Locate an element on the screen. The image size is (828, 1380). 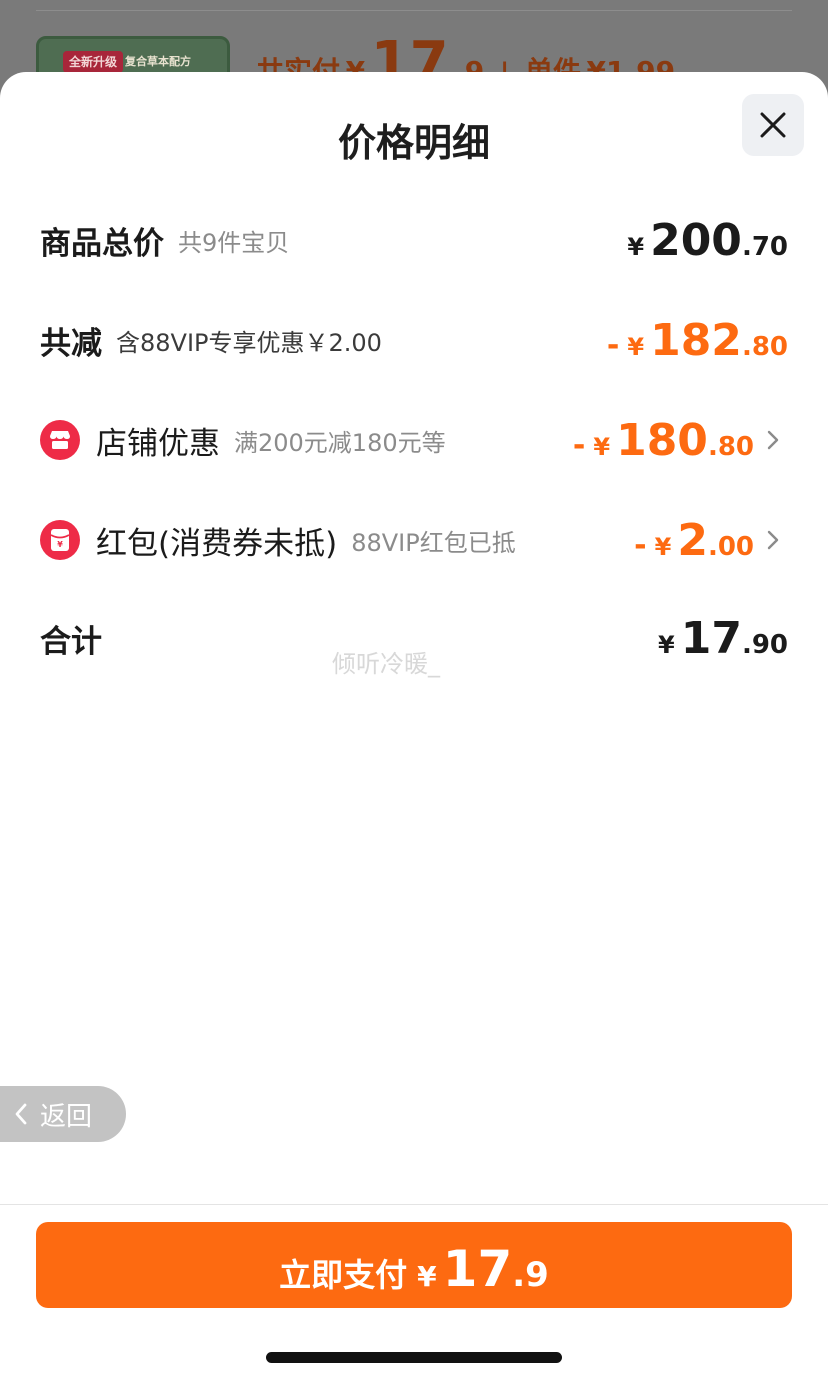
subtotal-sub: 共9件宝贝 is located at coordinates (234, 242).